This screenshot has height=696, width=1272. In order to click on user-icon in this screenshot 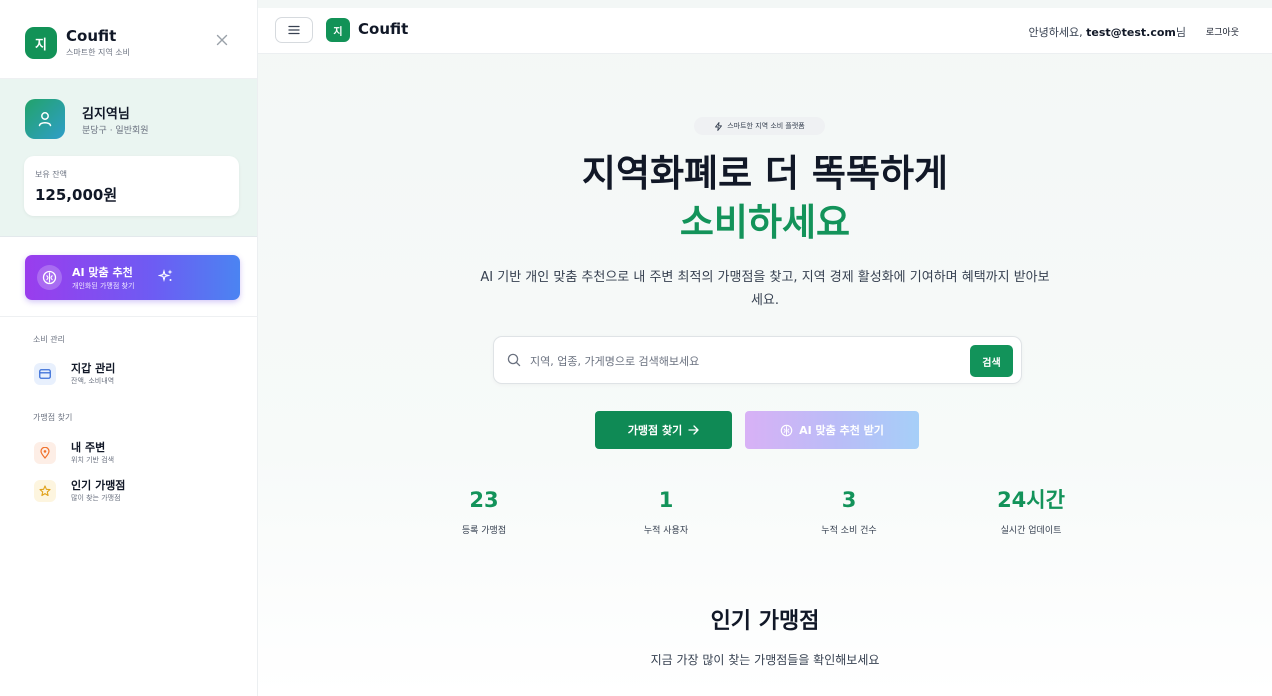, I will do `click(45, 119)`.